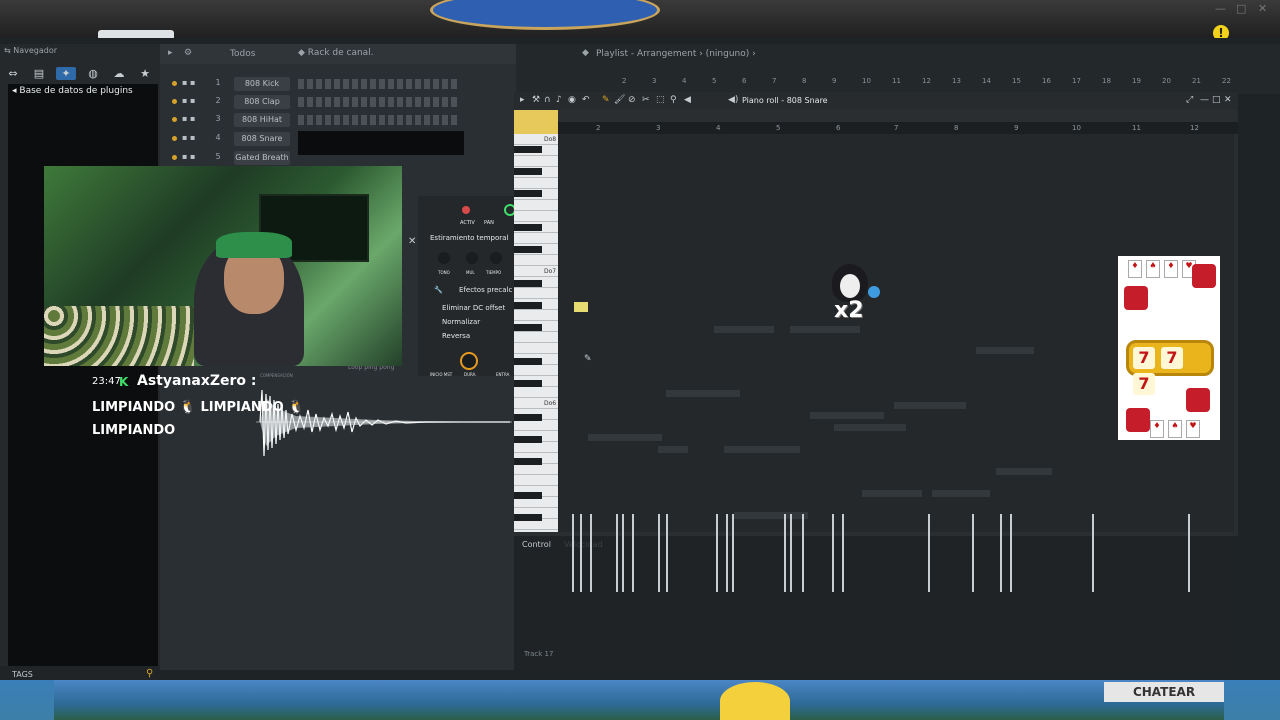  I want to click on control-label: Control, so click(536, 544).